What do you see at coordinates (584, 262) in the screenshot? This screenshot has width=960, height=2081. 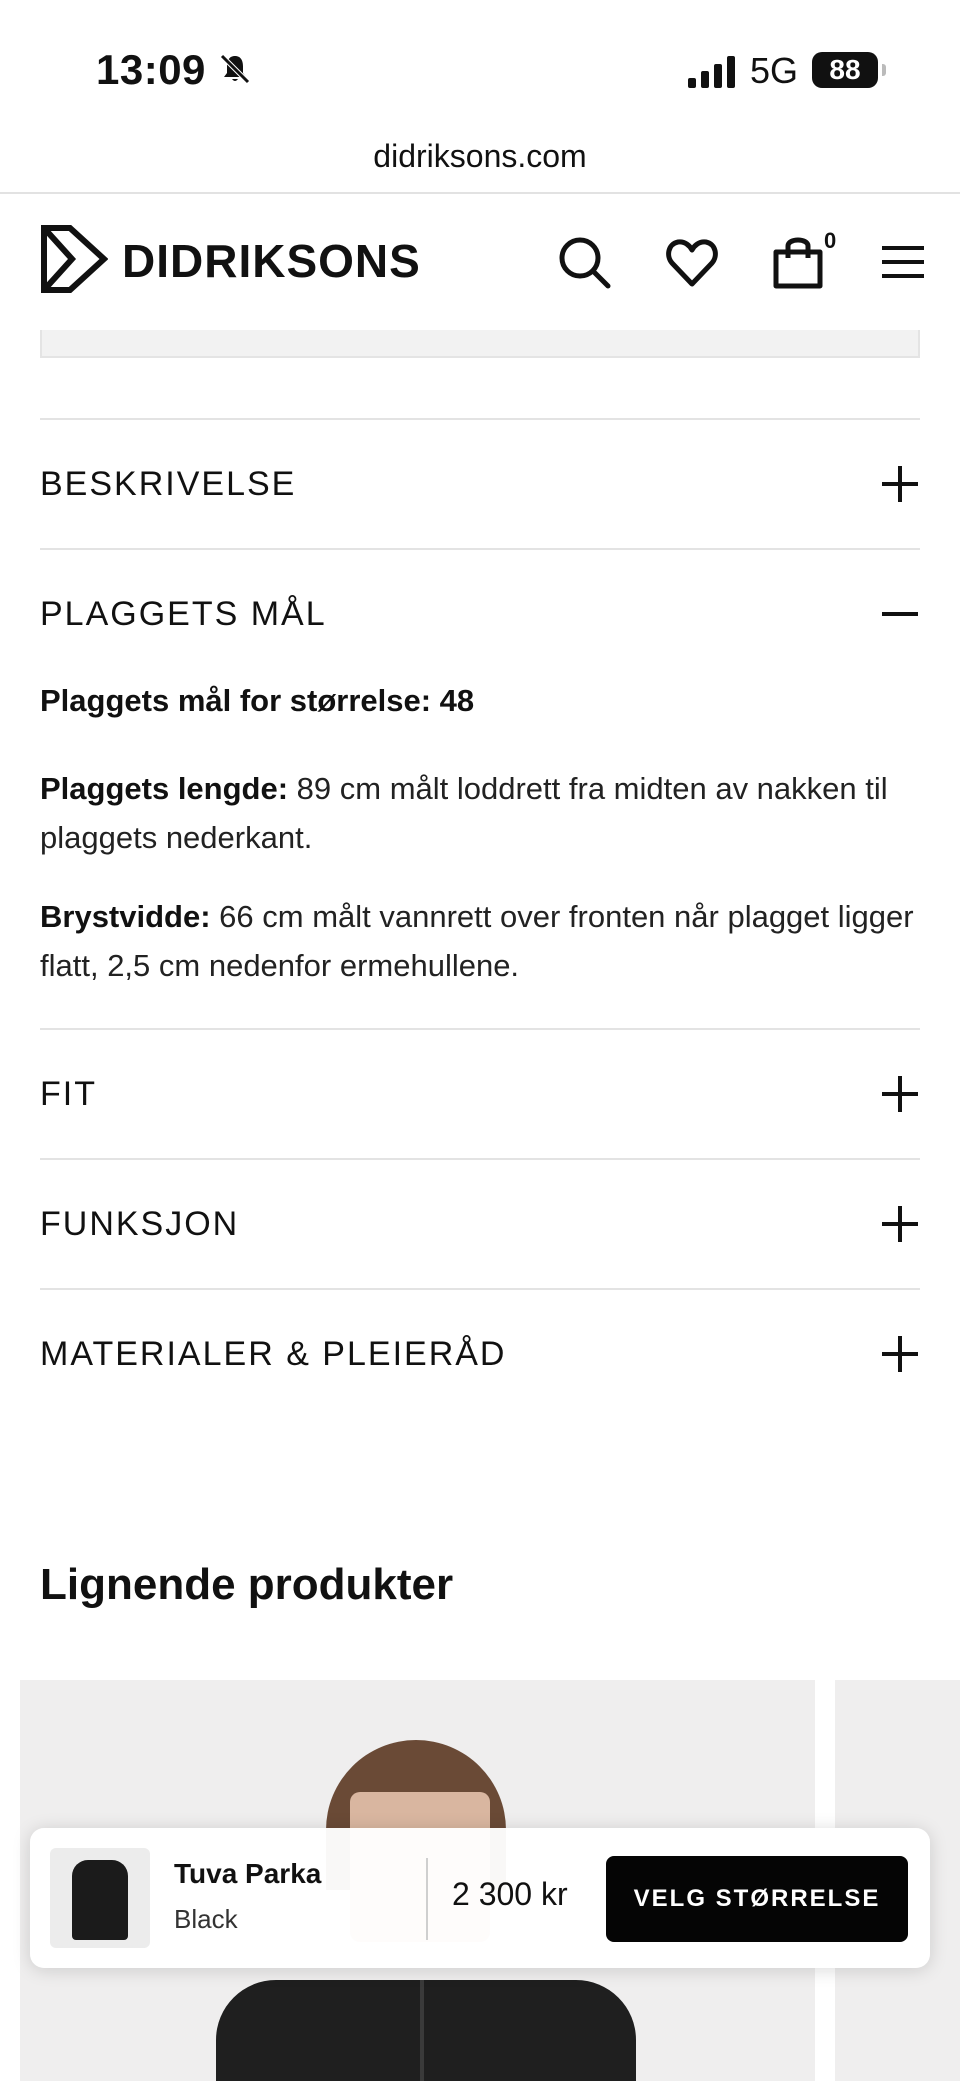 I see `search-icon` at bounding box center [584, 262].